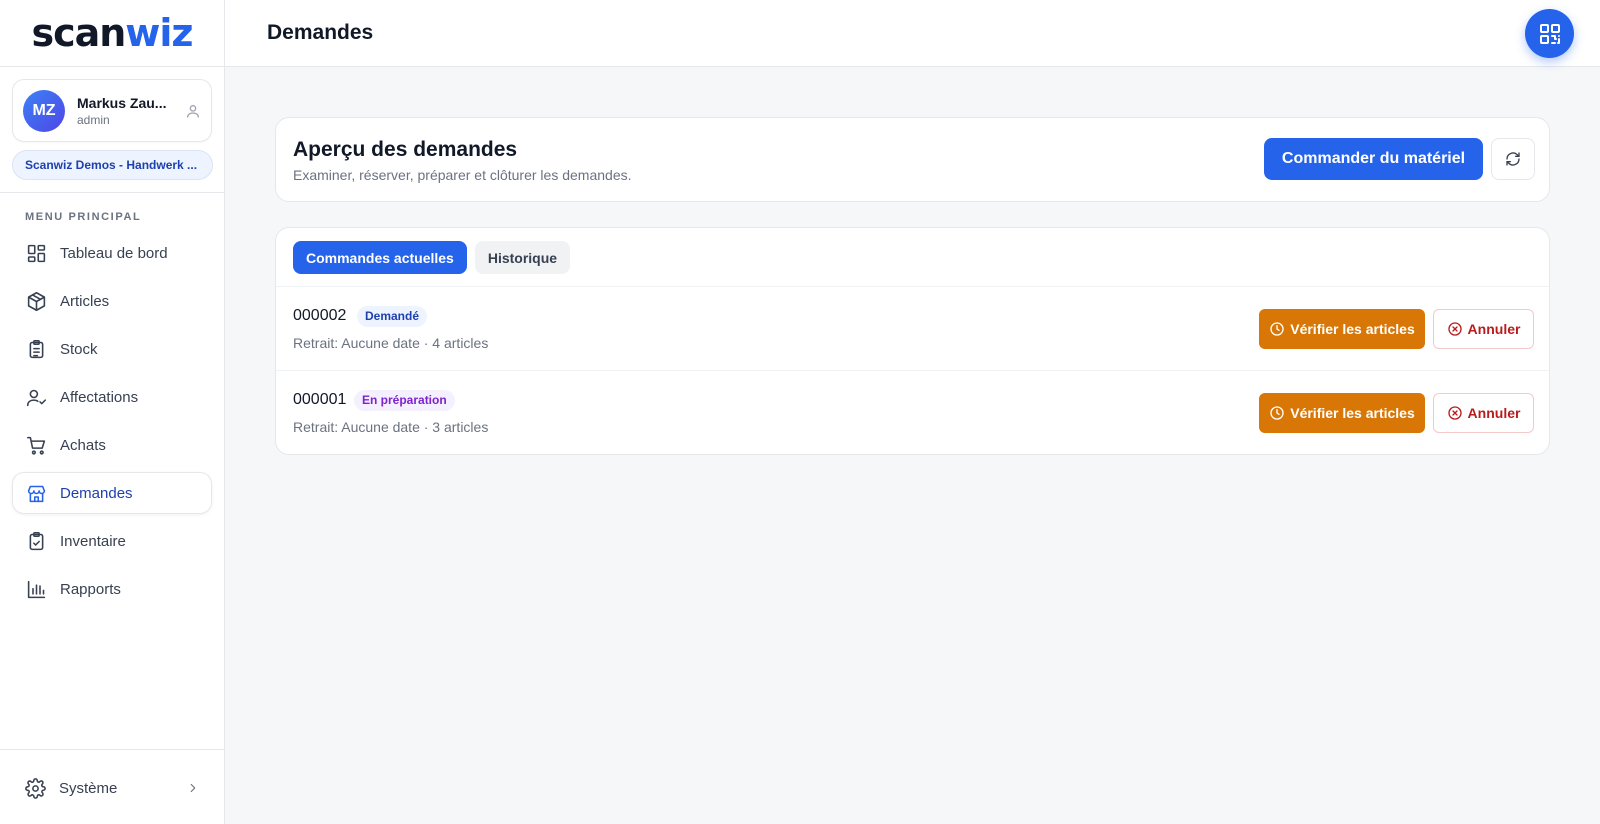 The height and width of the screenshot is (824, 1600). I want to click on order-meta: Retrait: Aucune date · 4 articles, so click(391, 343).